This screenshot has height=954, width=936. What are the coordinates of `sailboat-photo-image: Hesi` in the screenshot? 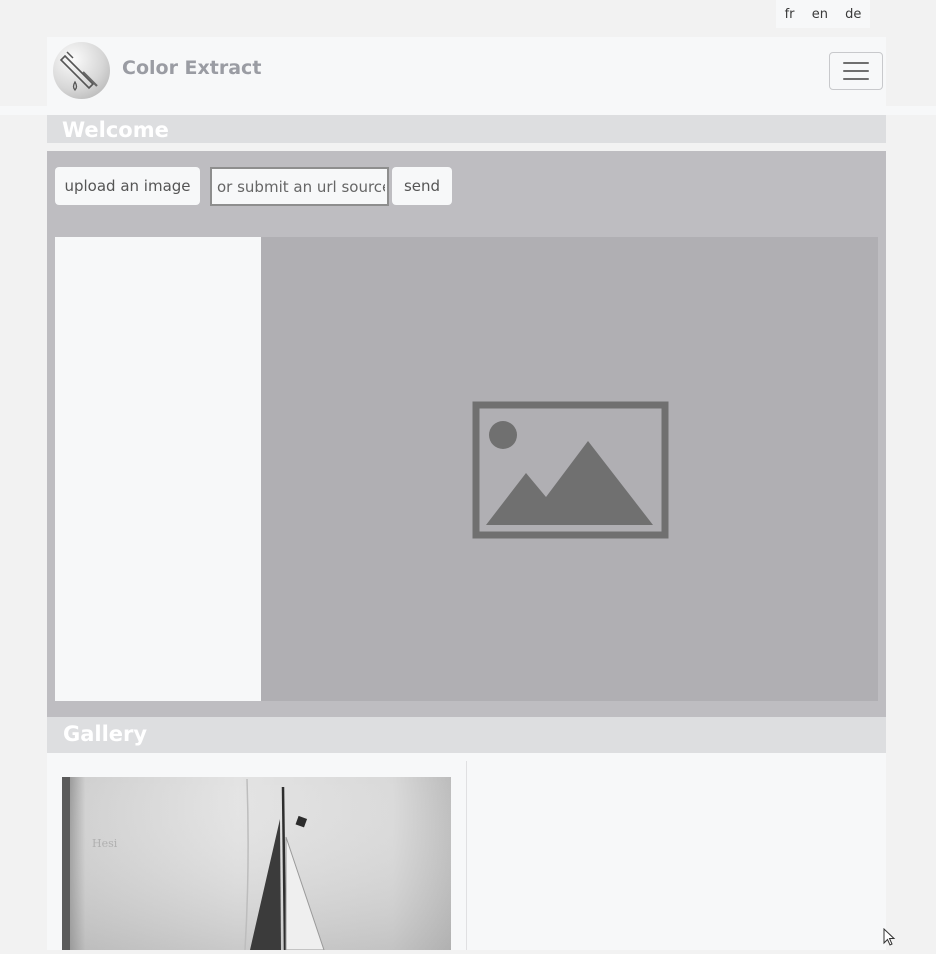 It's located at (256, 864).